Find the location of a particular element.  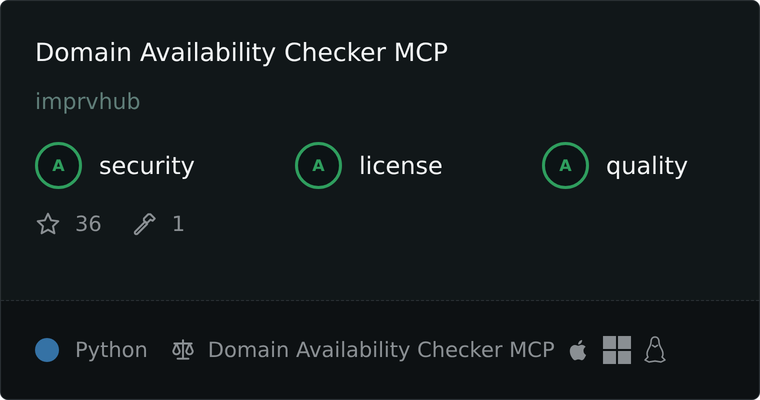

star-icon is located at coordinates (48, 224).